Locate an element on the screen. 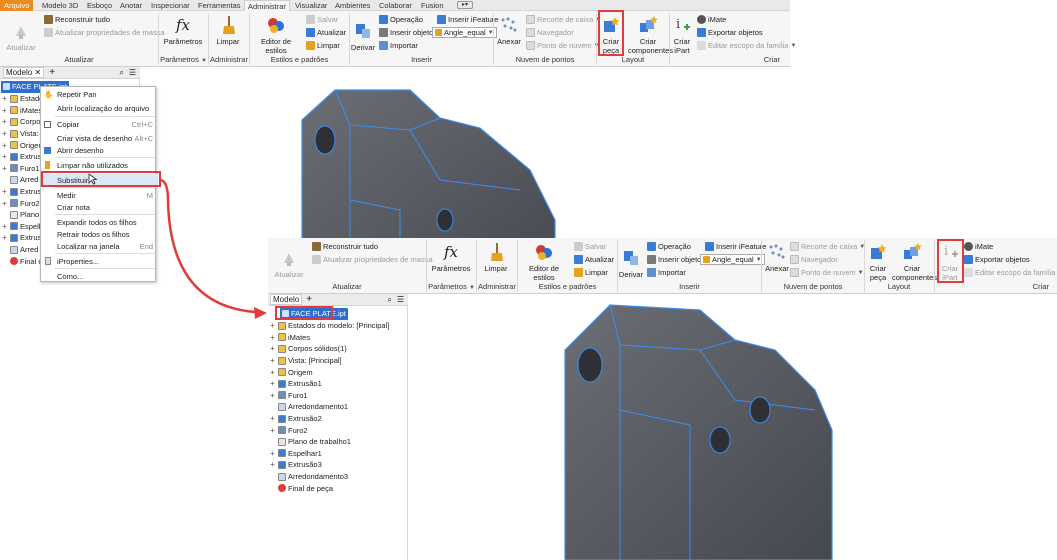  tree-item: + Extrusão2 is located at coordinates (295, 419).